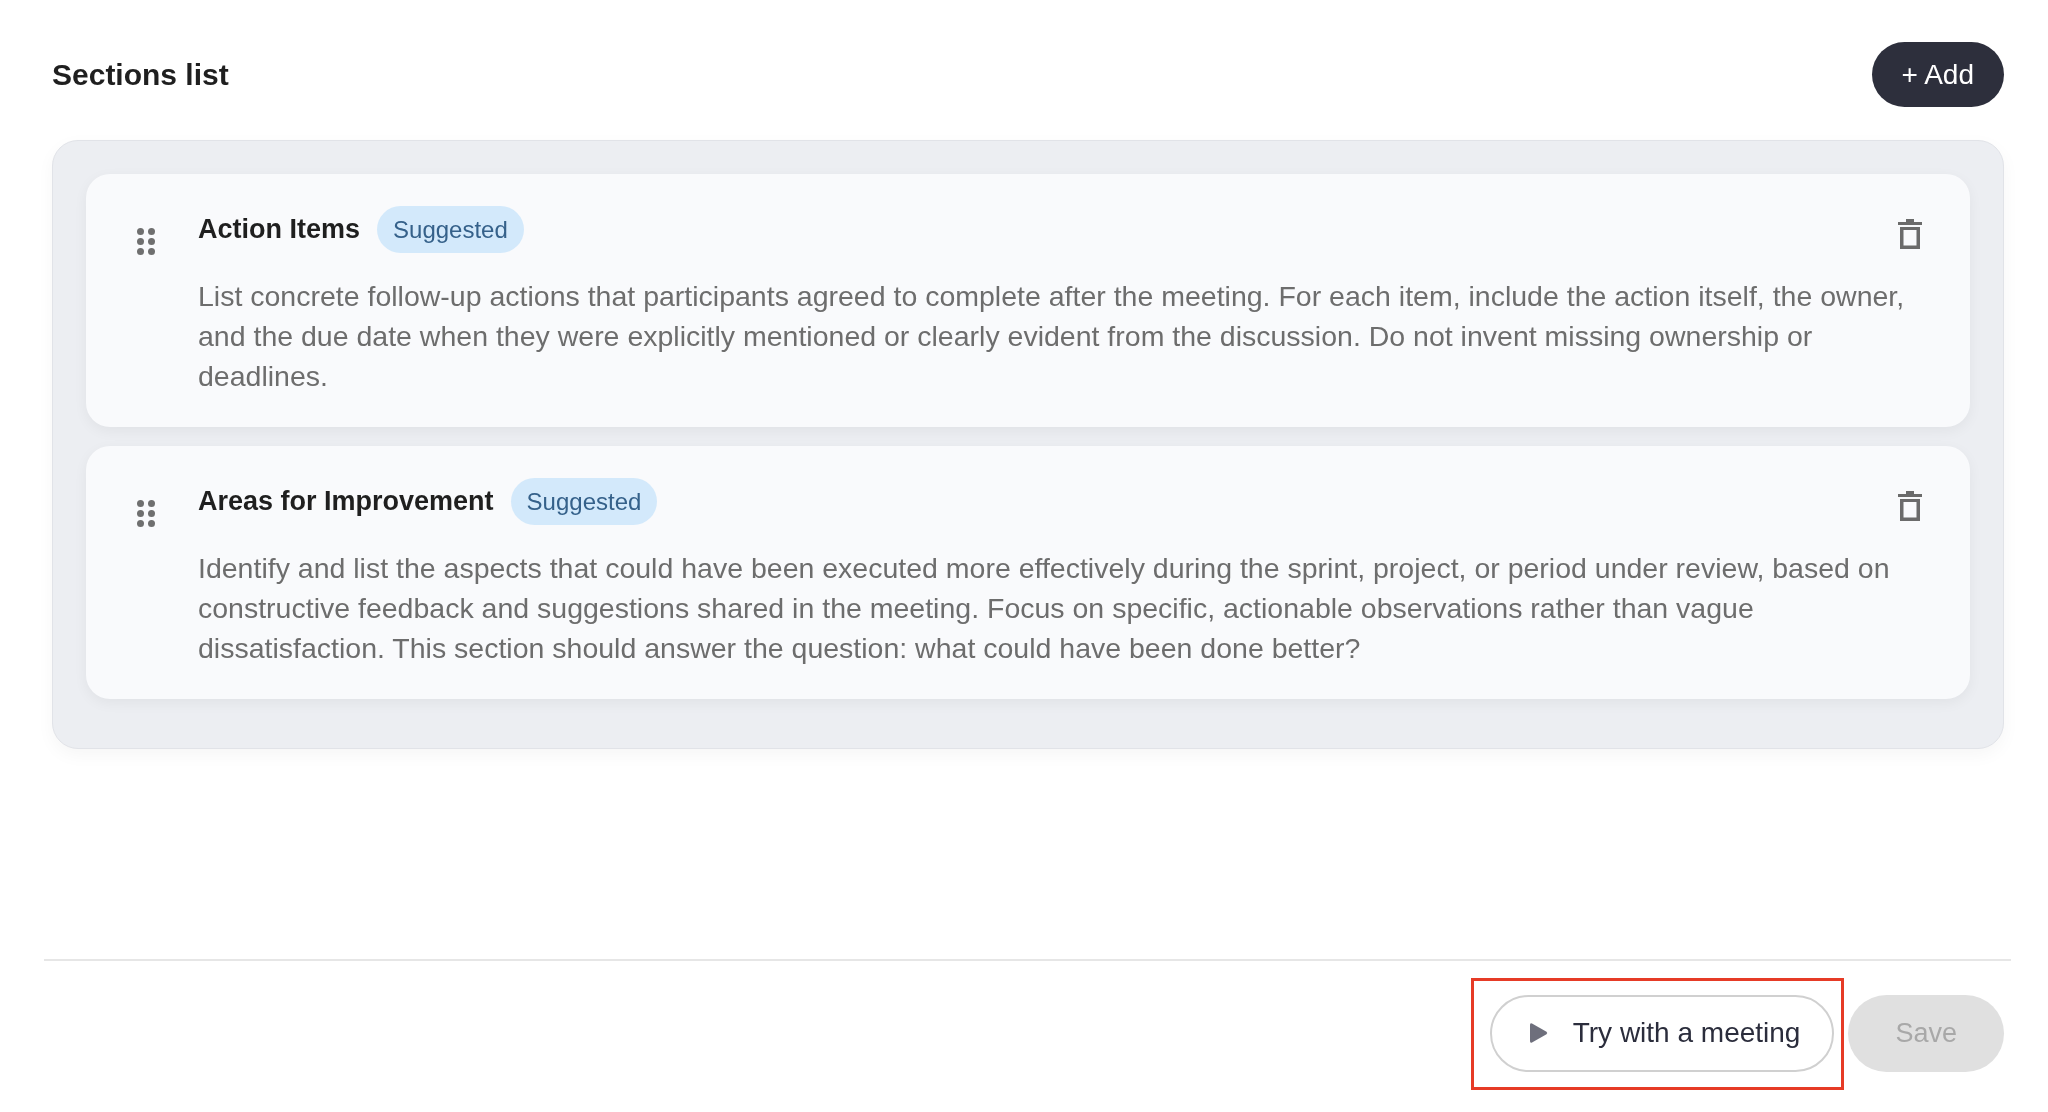 Image resolution: width=2048 pixels, height=1112 pixels. I want to click on play-icon, so click(1538, 1033).